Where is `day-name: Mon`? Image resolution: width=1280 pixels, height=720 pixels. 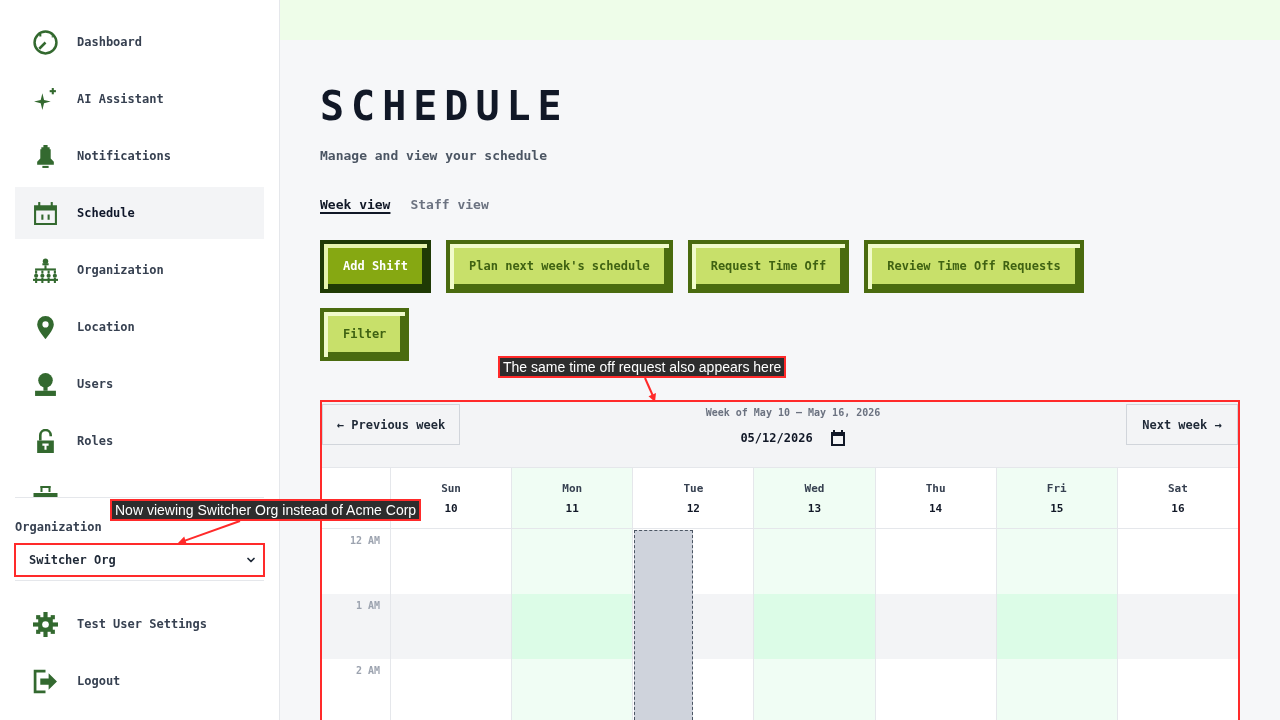
day-name: Mon is located at coordinates (572, 489).